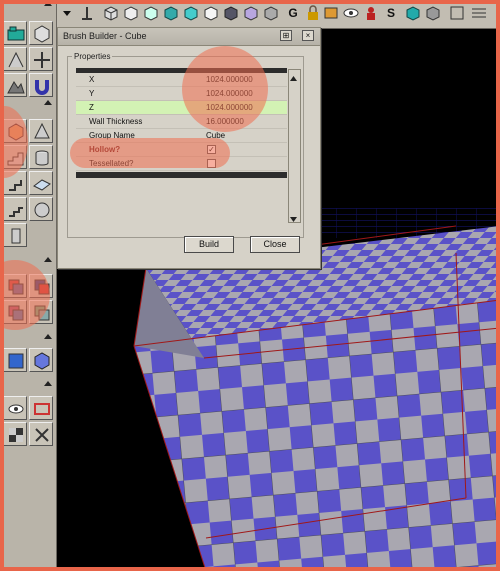 This screenshot has height=571, width=500. I want to click on tool-palette, so click(28, 285).